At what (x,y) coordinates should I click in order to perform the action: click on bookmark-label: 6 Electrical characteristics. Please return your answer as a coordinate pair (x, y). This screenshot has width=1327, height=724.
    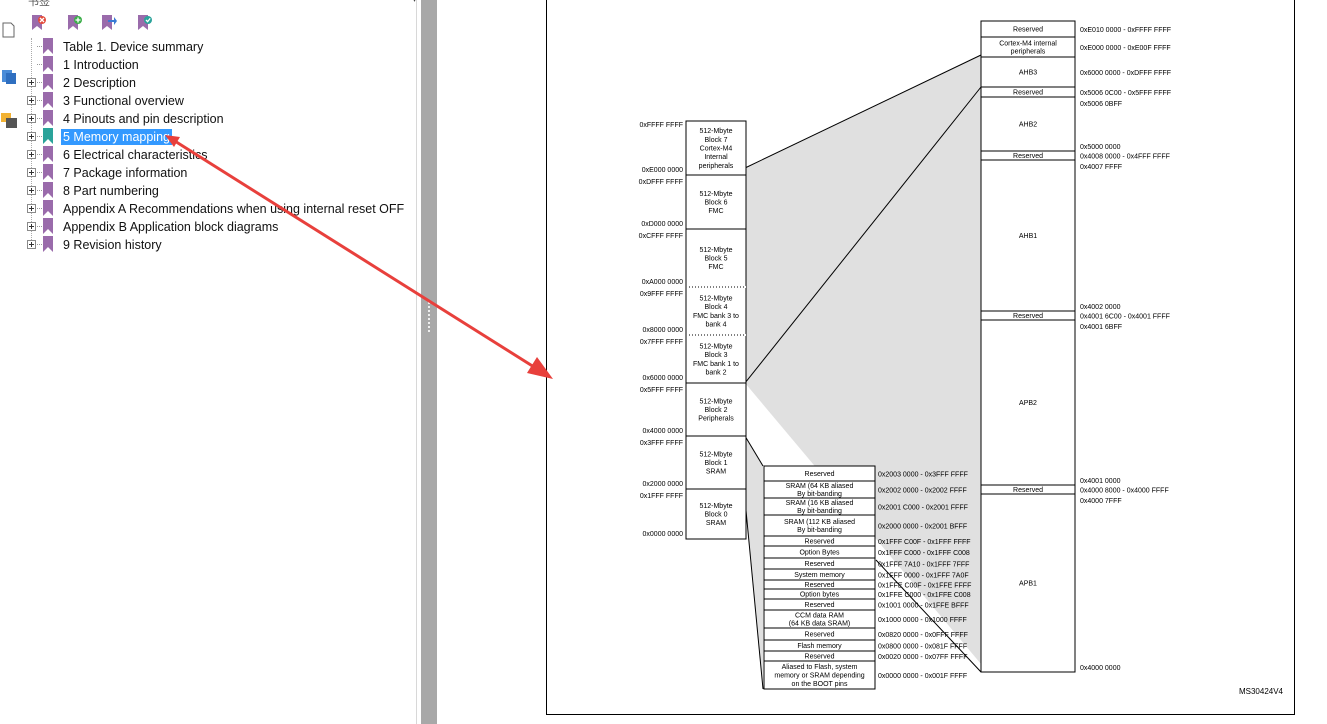
    Looking at the image, I should click on (135, 155).